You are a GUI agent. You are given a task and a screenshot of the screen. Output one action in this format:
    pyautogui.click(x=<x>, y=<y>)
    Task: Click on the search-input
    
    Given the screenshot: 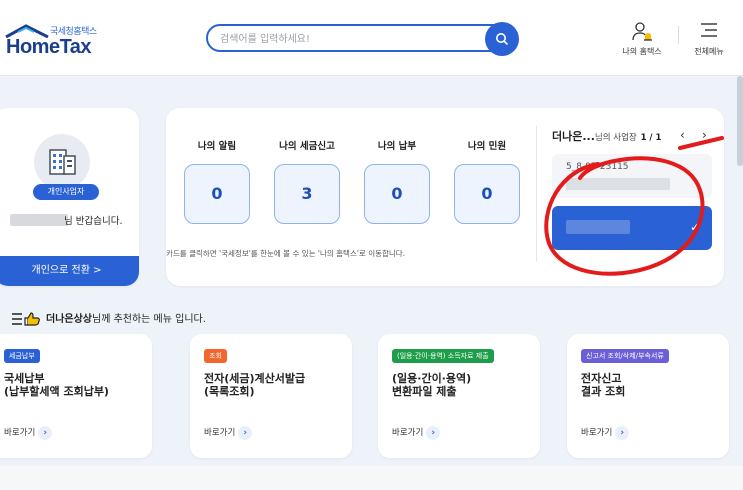 What is the action you would take?
    pyautogui.click(x=350, y=39)
    